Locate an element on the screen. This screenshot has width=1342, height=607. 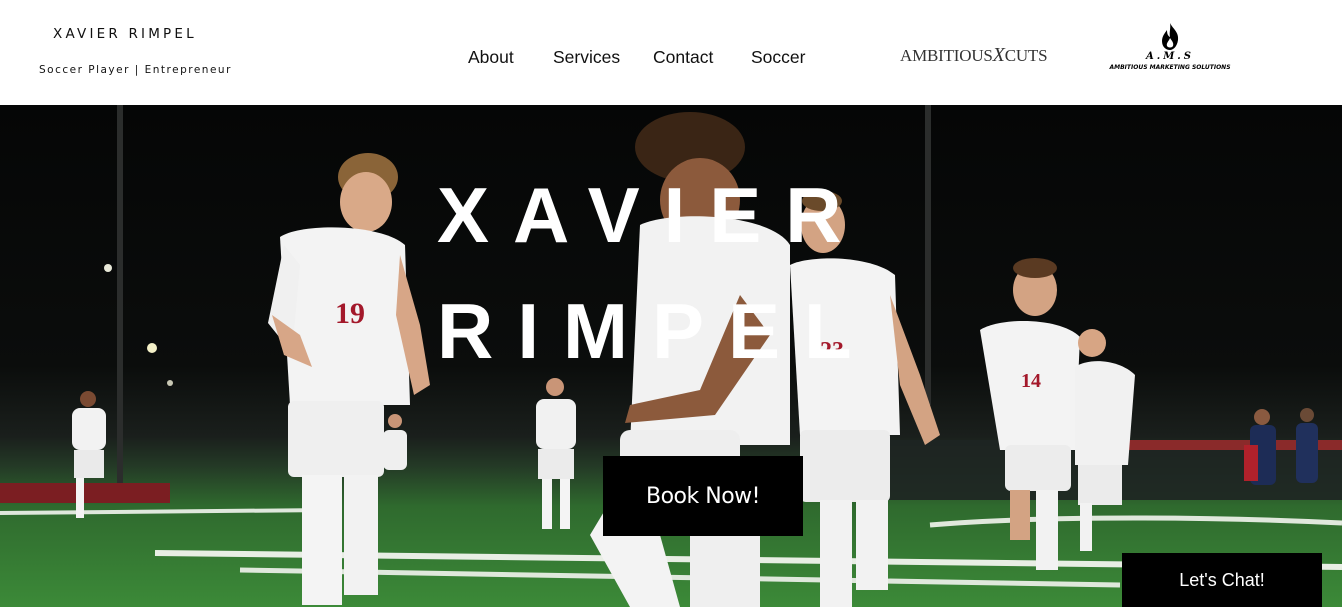
jersey-number-19: 19 is located at coordinates (350, 313).